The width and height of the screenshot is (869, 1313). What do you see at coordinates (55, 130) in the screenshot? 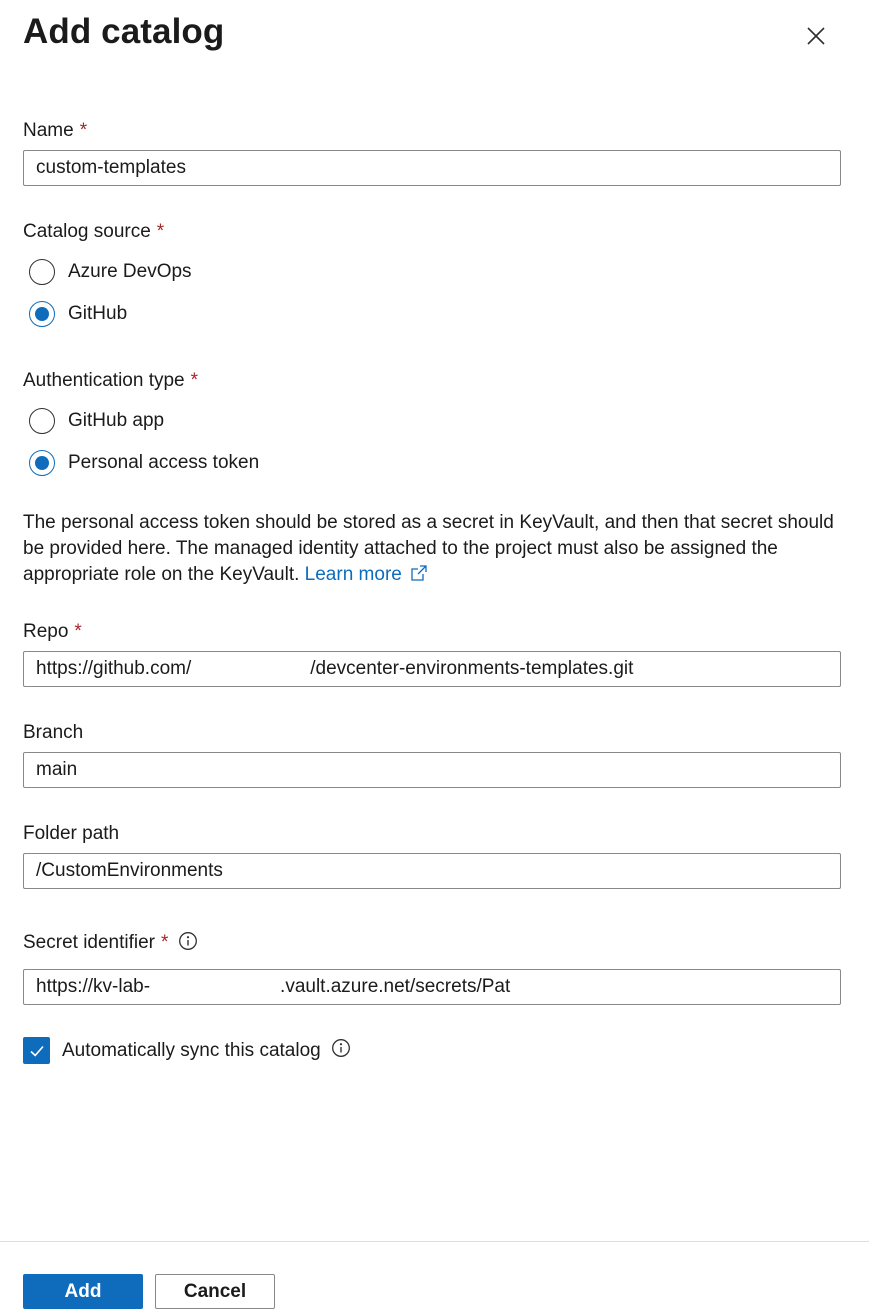
I see `name-label: Name *` at bounding box center [55, 130].